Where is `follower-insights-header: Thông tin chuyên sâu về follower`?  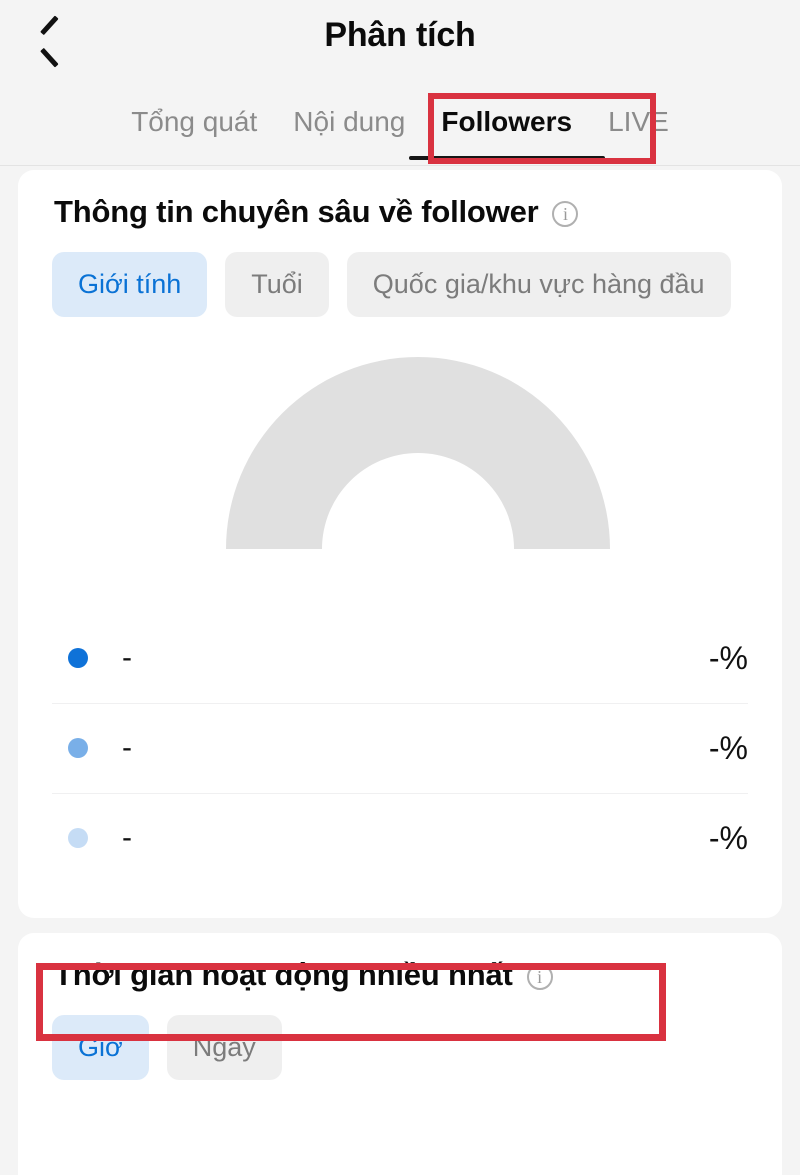 follower-insights-header: Thông tin chuyên sâu về follower is located at coordinates (400, 200).